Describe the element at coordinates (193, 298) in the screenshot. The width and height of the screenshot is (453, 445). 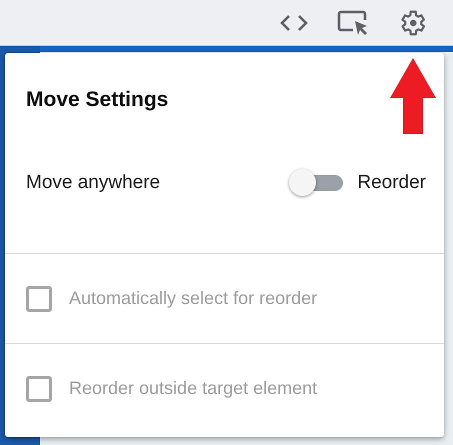
I see `checkbox-label: Automatically select for reorder` at that location.